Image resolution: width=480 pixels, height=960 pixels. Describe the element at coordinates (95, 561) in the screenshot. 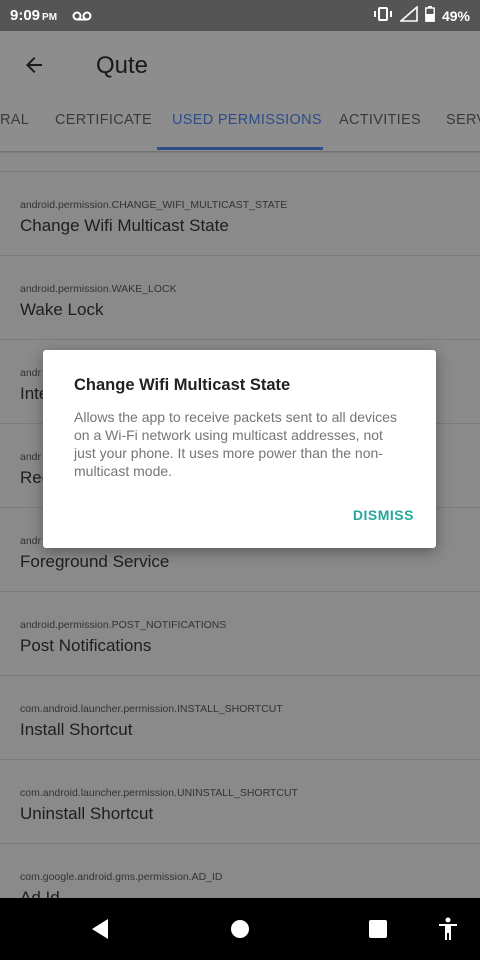

I see `permission-label: Foreground Service` at that location.